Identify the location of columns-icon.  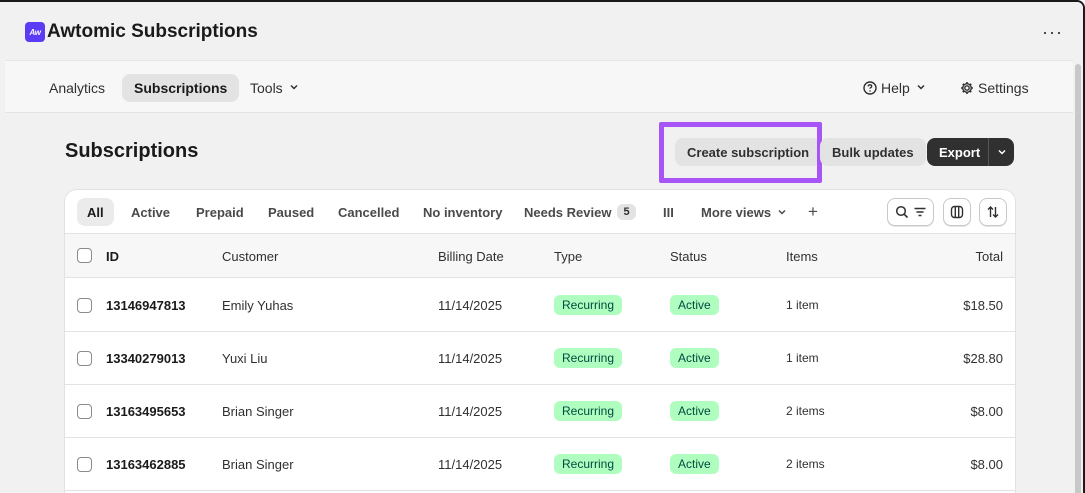
(957, 212).